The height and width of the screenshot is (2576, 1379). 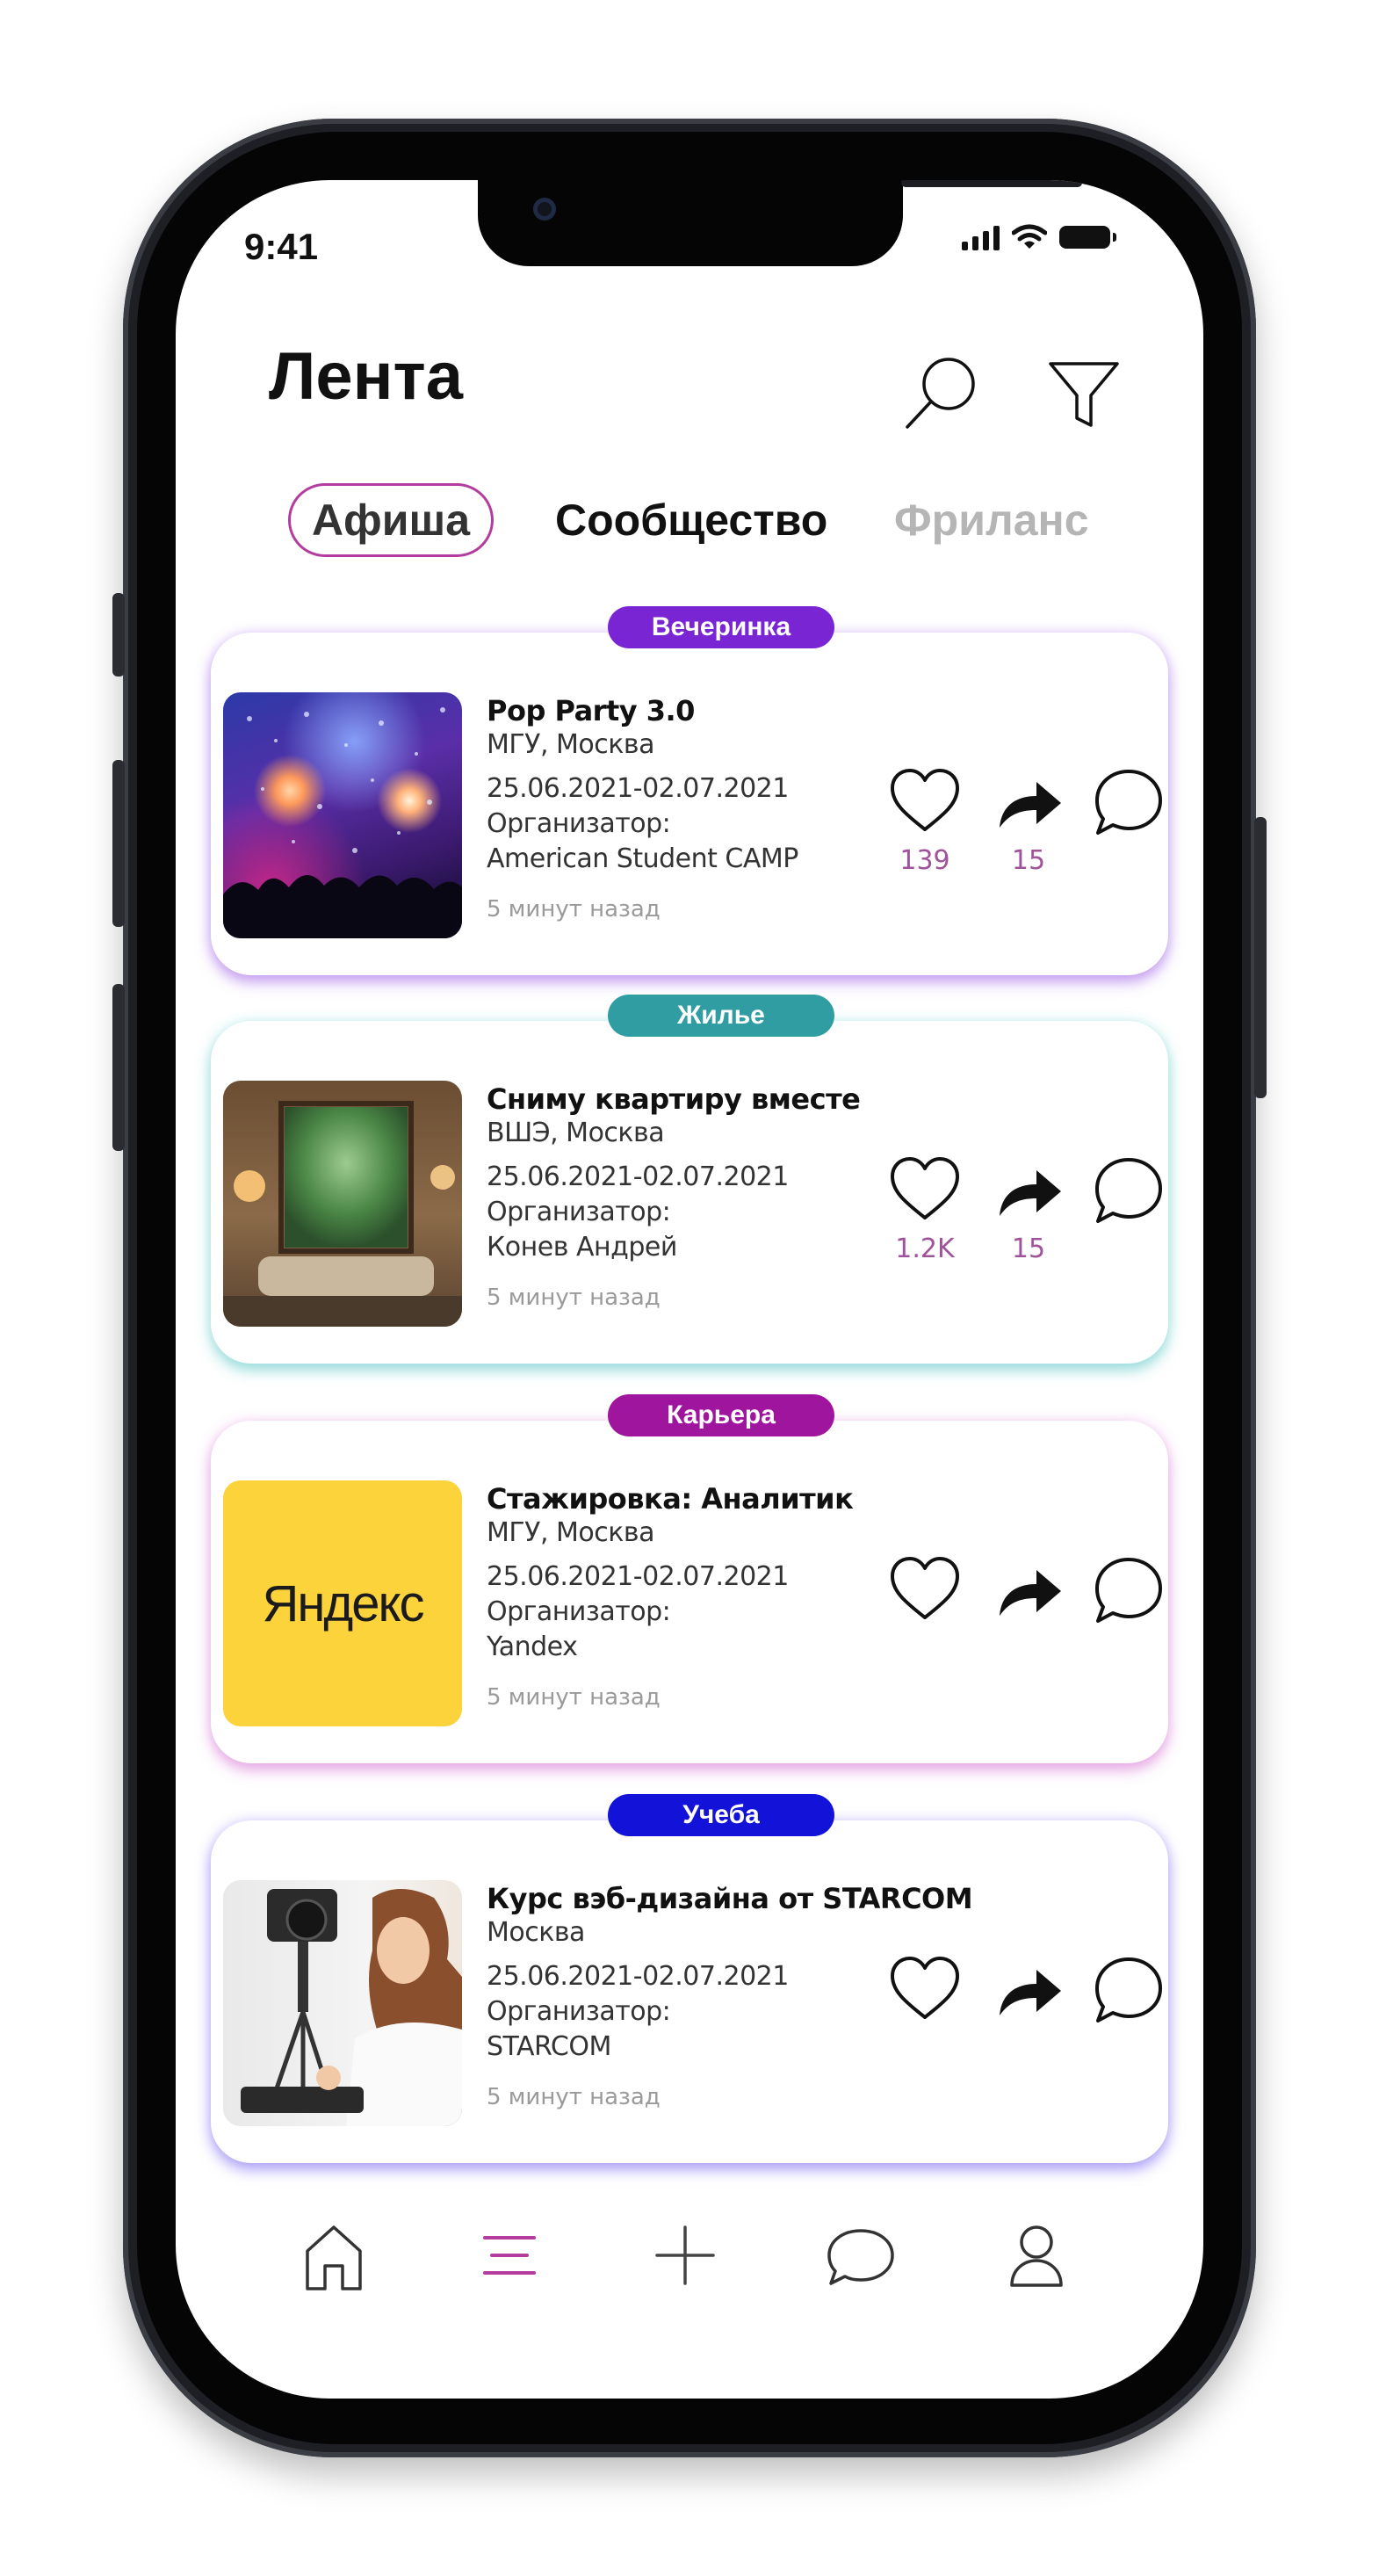 I want to click on tab-community: Сообщество, so click(x=691, y=520).